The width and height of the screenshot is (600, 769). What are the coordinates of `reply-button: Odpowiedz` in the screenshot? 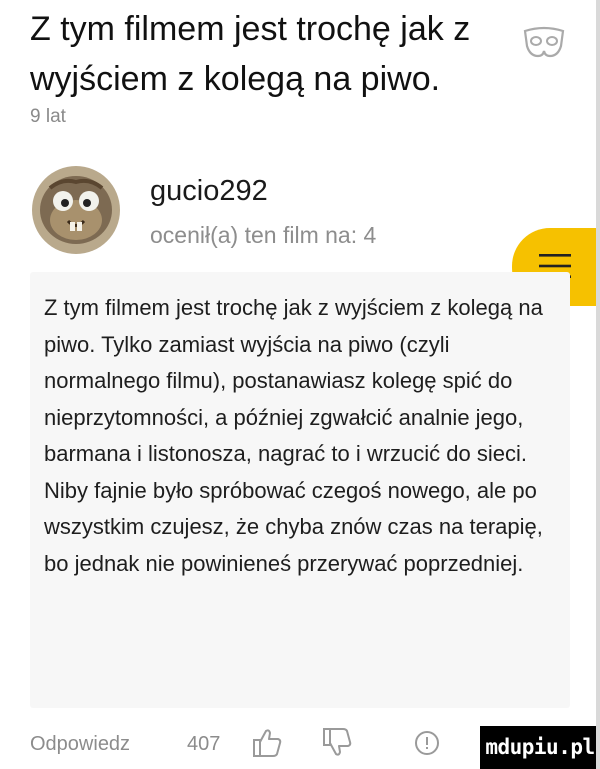 It's located at (80, 744).